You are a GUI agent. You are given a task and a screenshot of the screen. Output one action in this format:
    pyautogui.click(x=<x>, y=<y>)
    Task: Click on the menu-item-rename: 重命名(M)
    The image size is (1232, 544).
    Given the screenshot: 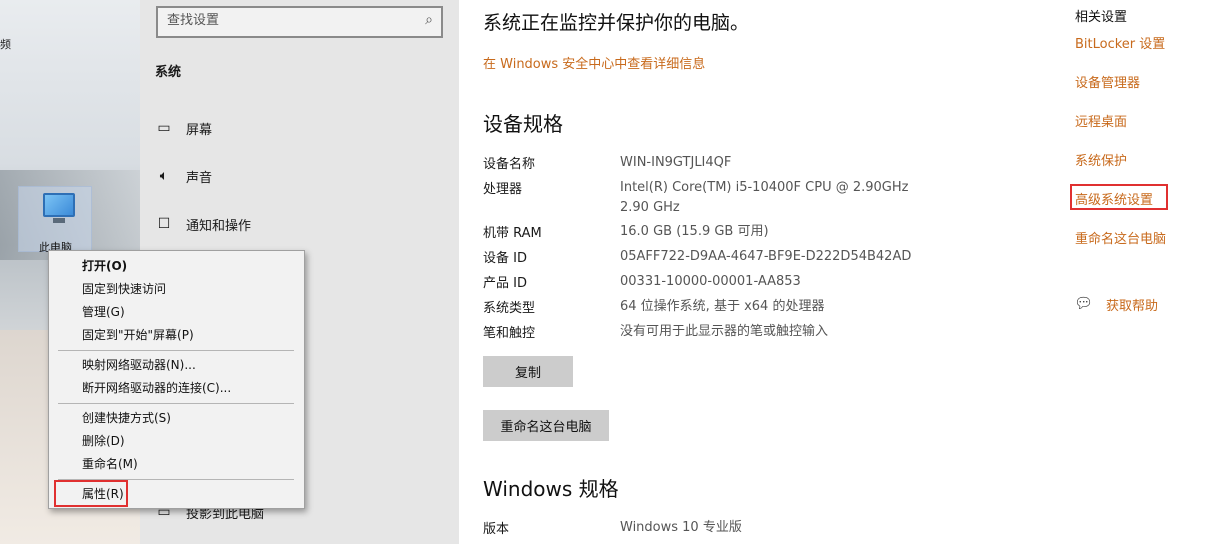 What is the action you would take?
    pyautogui.click(x=176, y=464)
    